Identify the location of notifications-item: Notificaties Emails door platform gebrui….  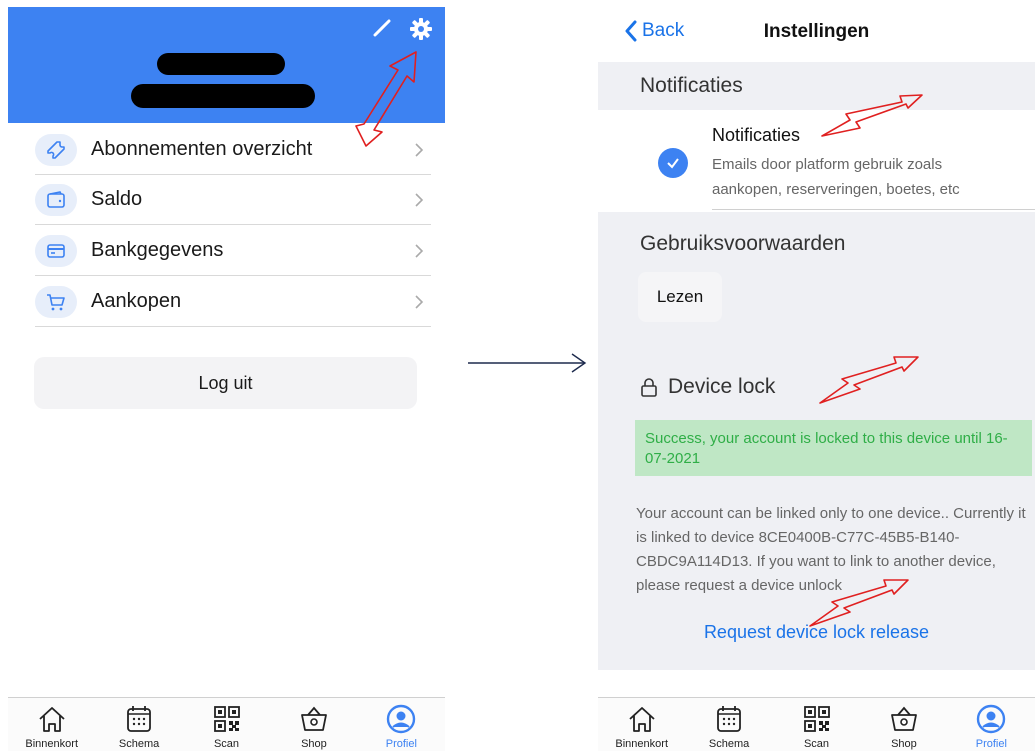
(816, 160).